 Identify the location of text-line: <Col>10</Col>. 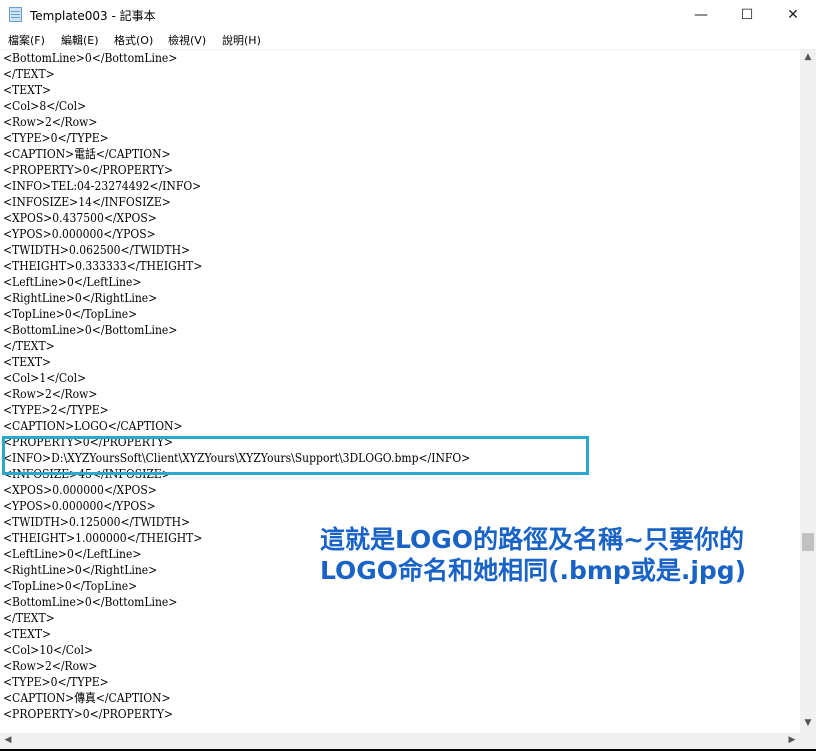
(48, 650).